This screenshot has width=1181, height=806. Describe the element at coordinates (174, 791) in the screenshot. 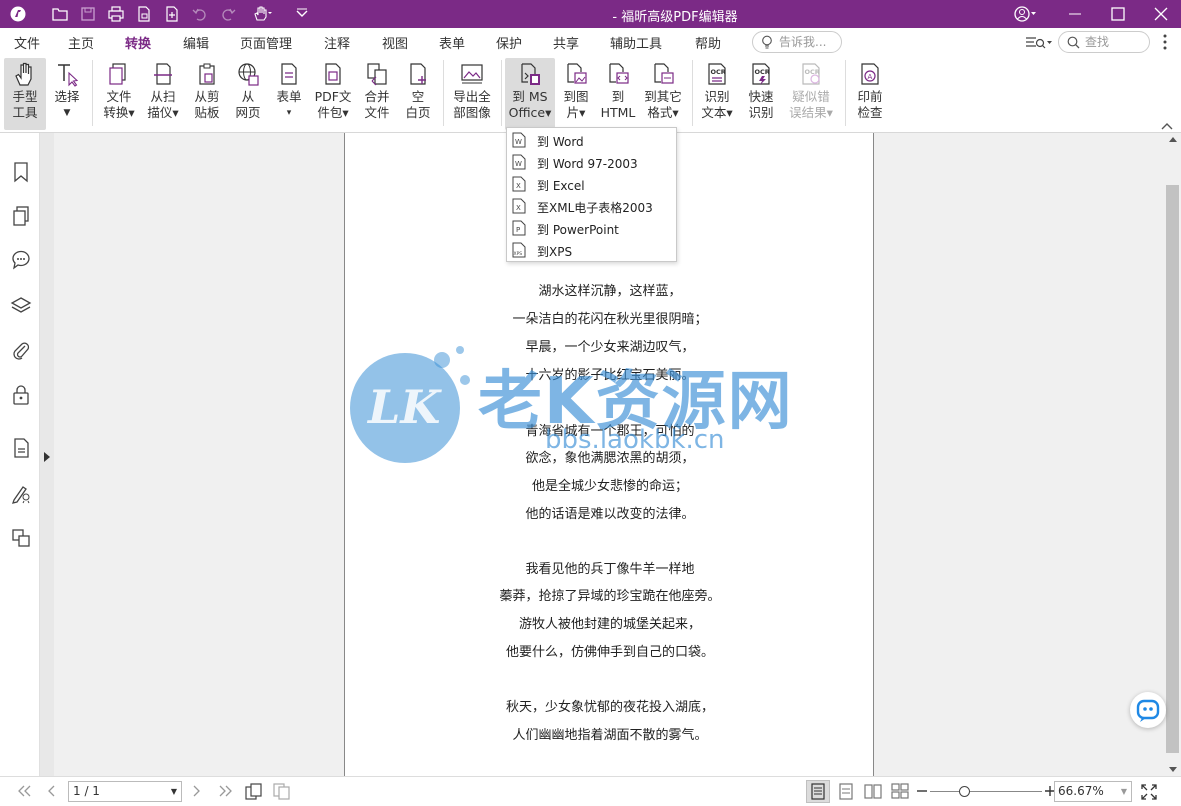

I see `page-dropdown-icon: ▼` at that location.